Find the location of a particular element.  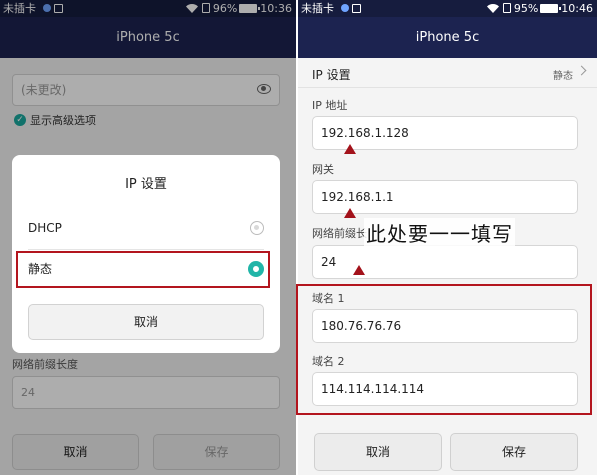

ip-settings-label: IP 设置 is located at coordinates (331, 75).